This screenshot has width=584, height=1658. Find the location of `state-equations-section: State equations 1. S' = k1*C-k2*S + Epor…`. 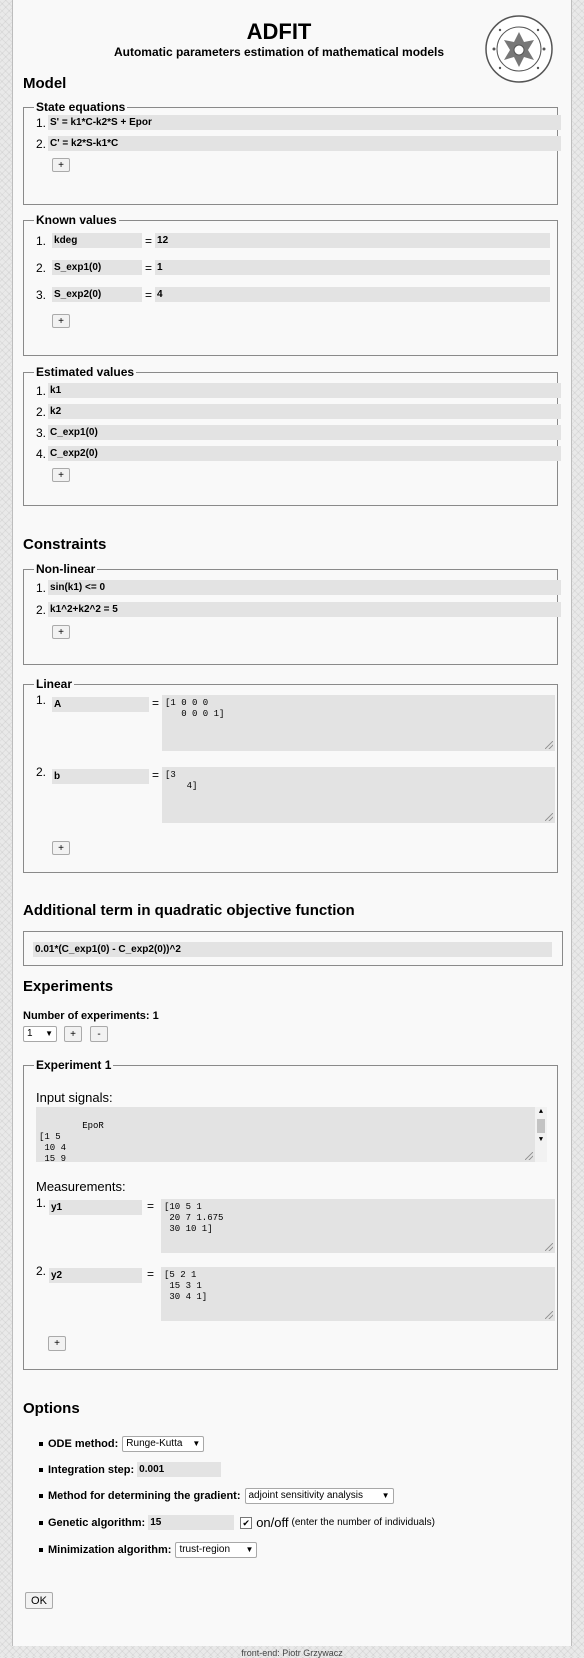

state-equations-section: State equations 1. S' = k1*C-k2*S + Epor… is located at coordinates (292, 152).